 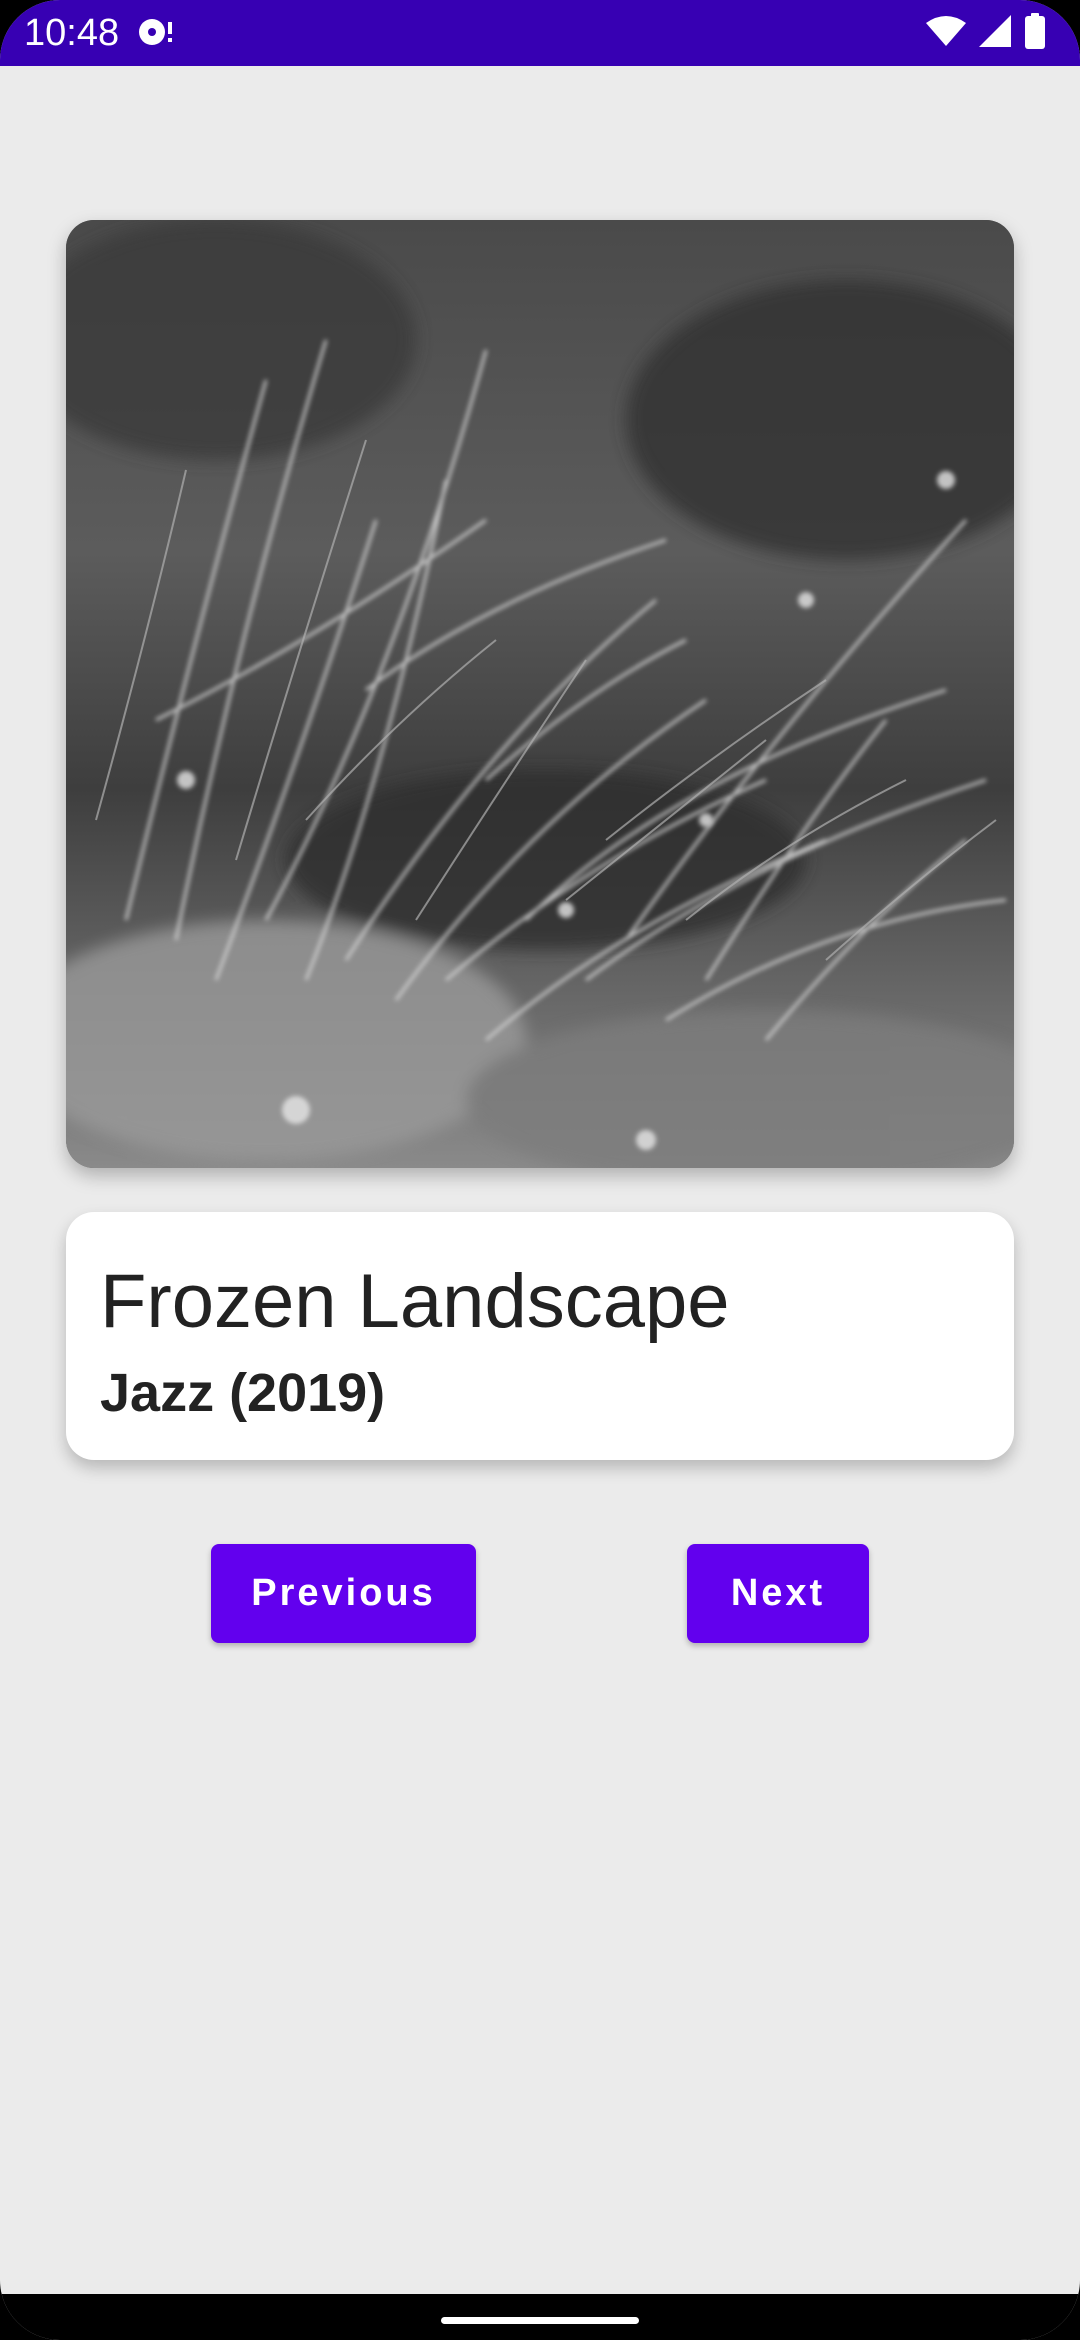 I want to click on status-icons, so click(x=986, y=33).